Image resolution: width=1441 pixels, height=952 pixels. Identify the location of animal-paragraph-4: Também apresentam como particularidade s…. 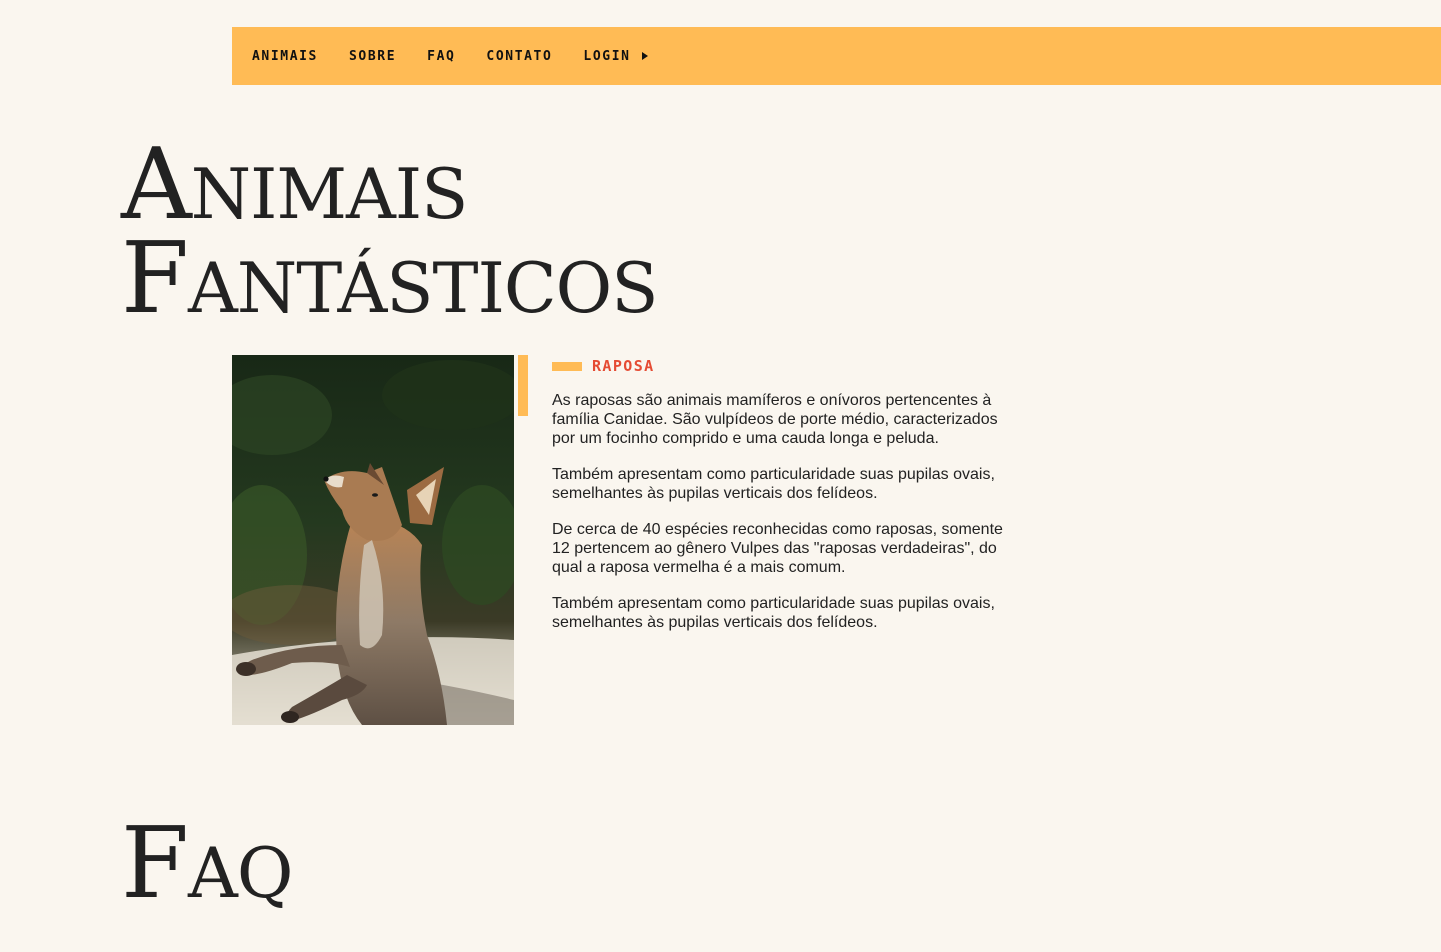
(773, 613).